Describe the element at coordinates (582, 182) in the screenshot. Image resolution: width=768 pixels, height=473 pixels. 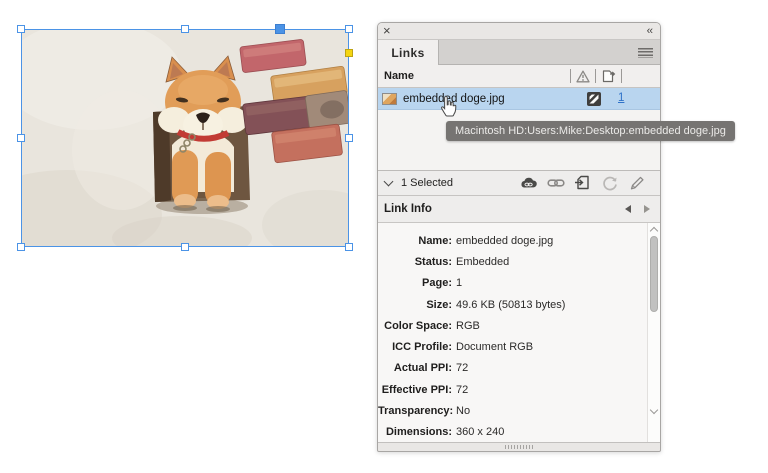
I see `go-to-link-icon` at that location.